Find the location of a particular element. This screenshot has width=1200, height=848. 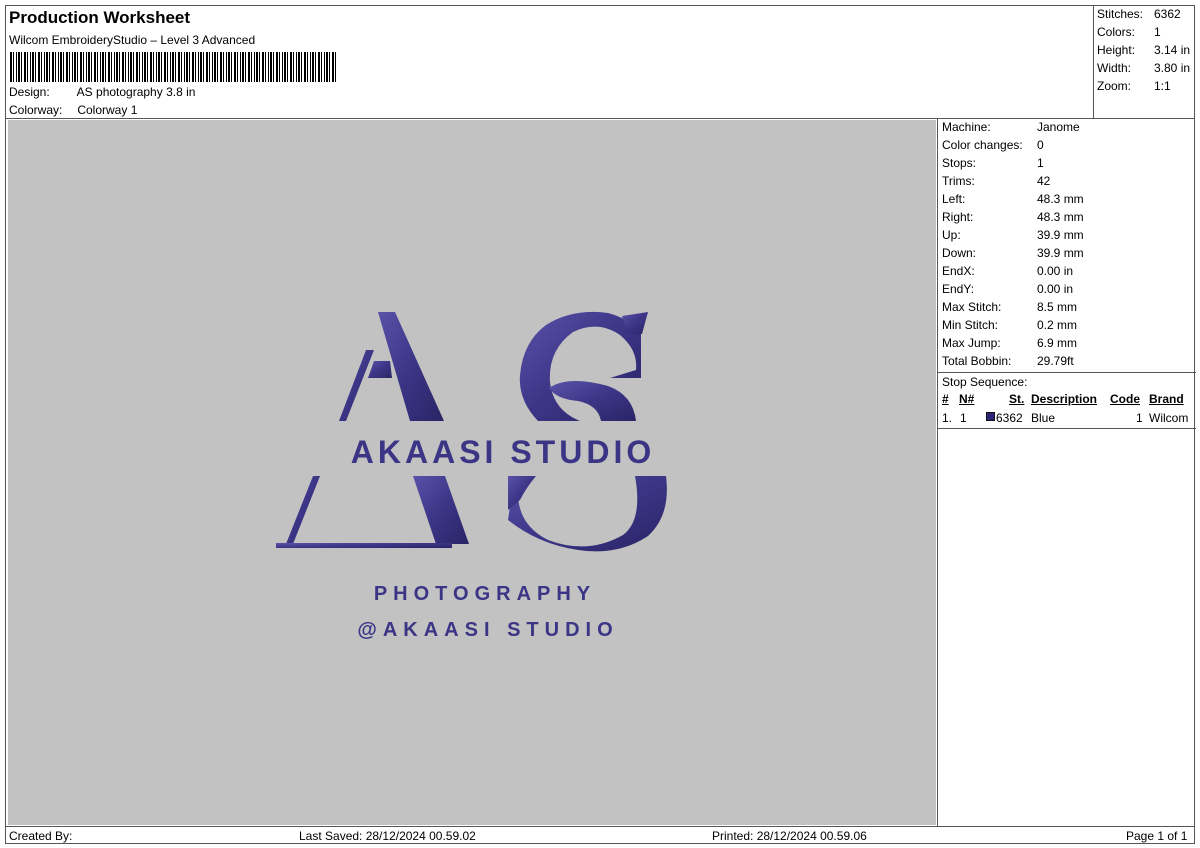

printed-date: Printed: 28/12/2024 00.59.06 is located at coordinates (789, 836).